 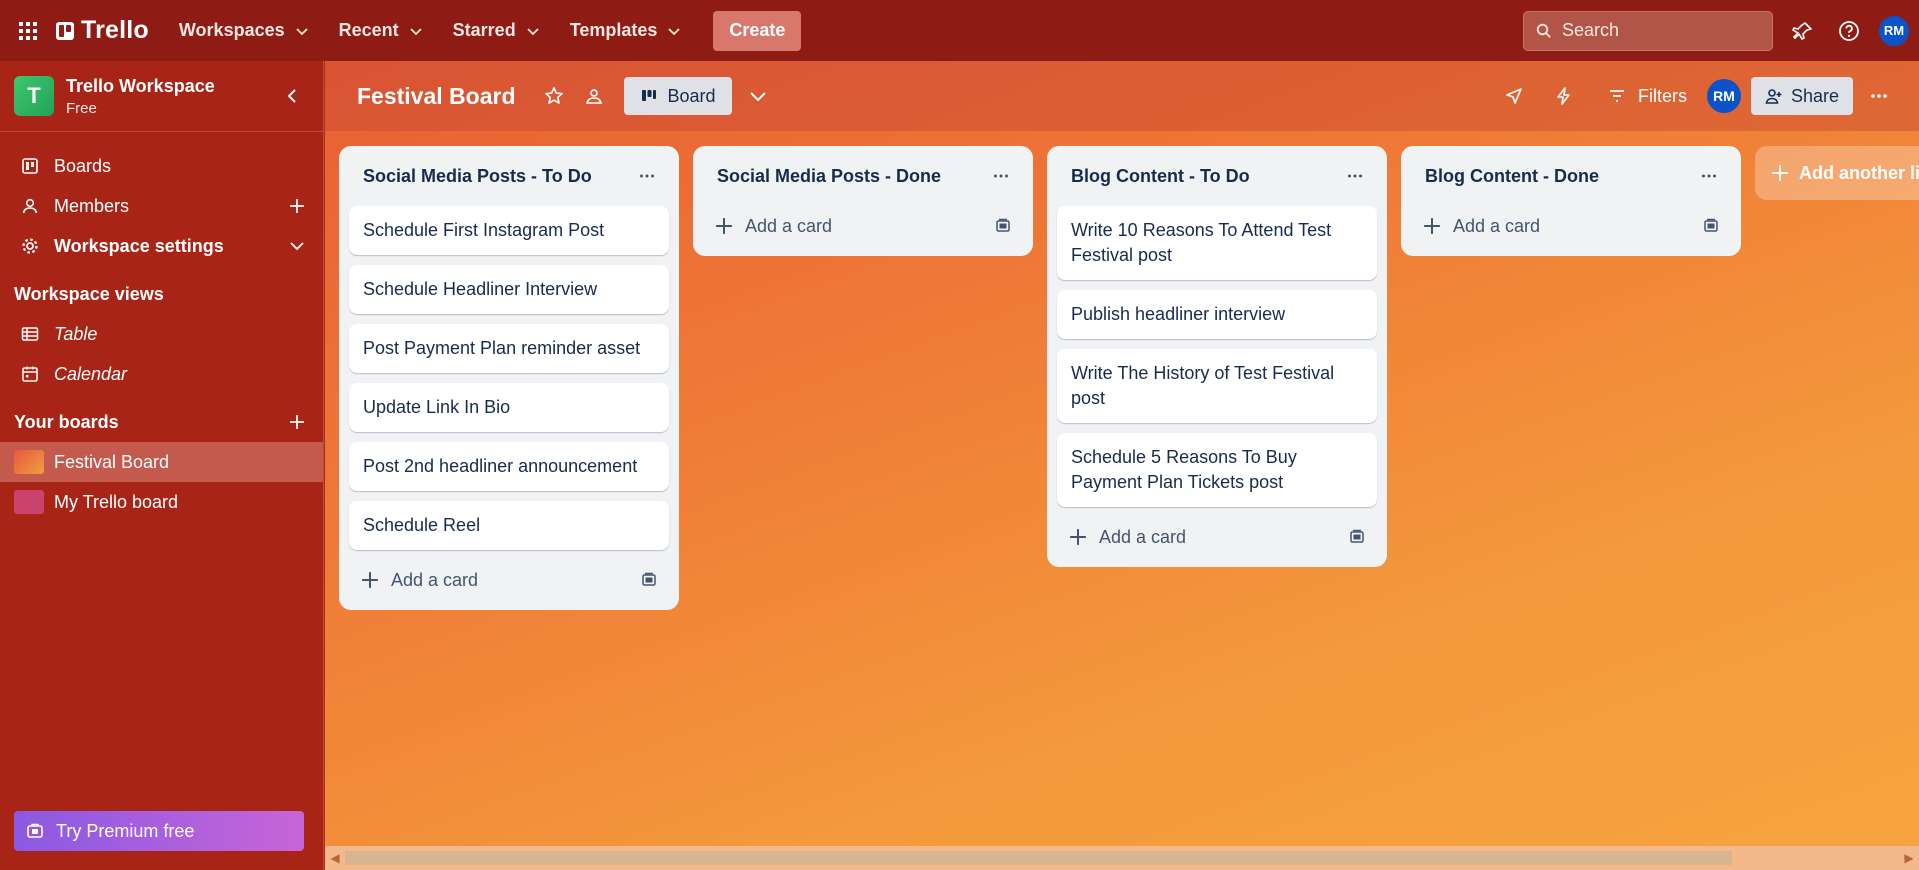 I want to click on chevron-left-icon, so click(x=291, y=96).